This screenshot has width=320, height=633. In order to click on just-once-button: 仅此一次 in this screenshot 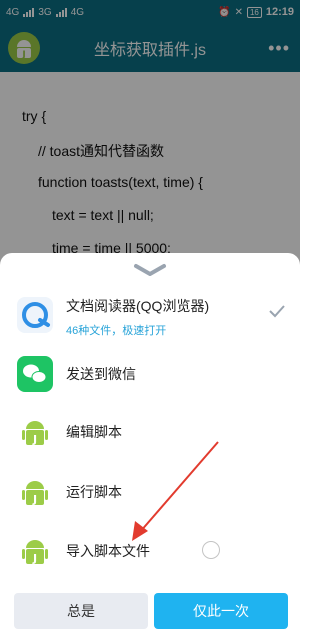, I will do `click(221, 611)`.